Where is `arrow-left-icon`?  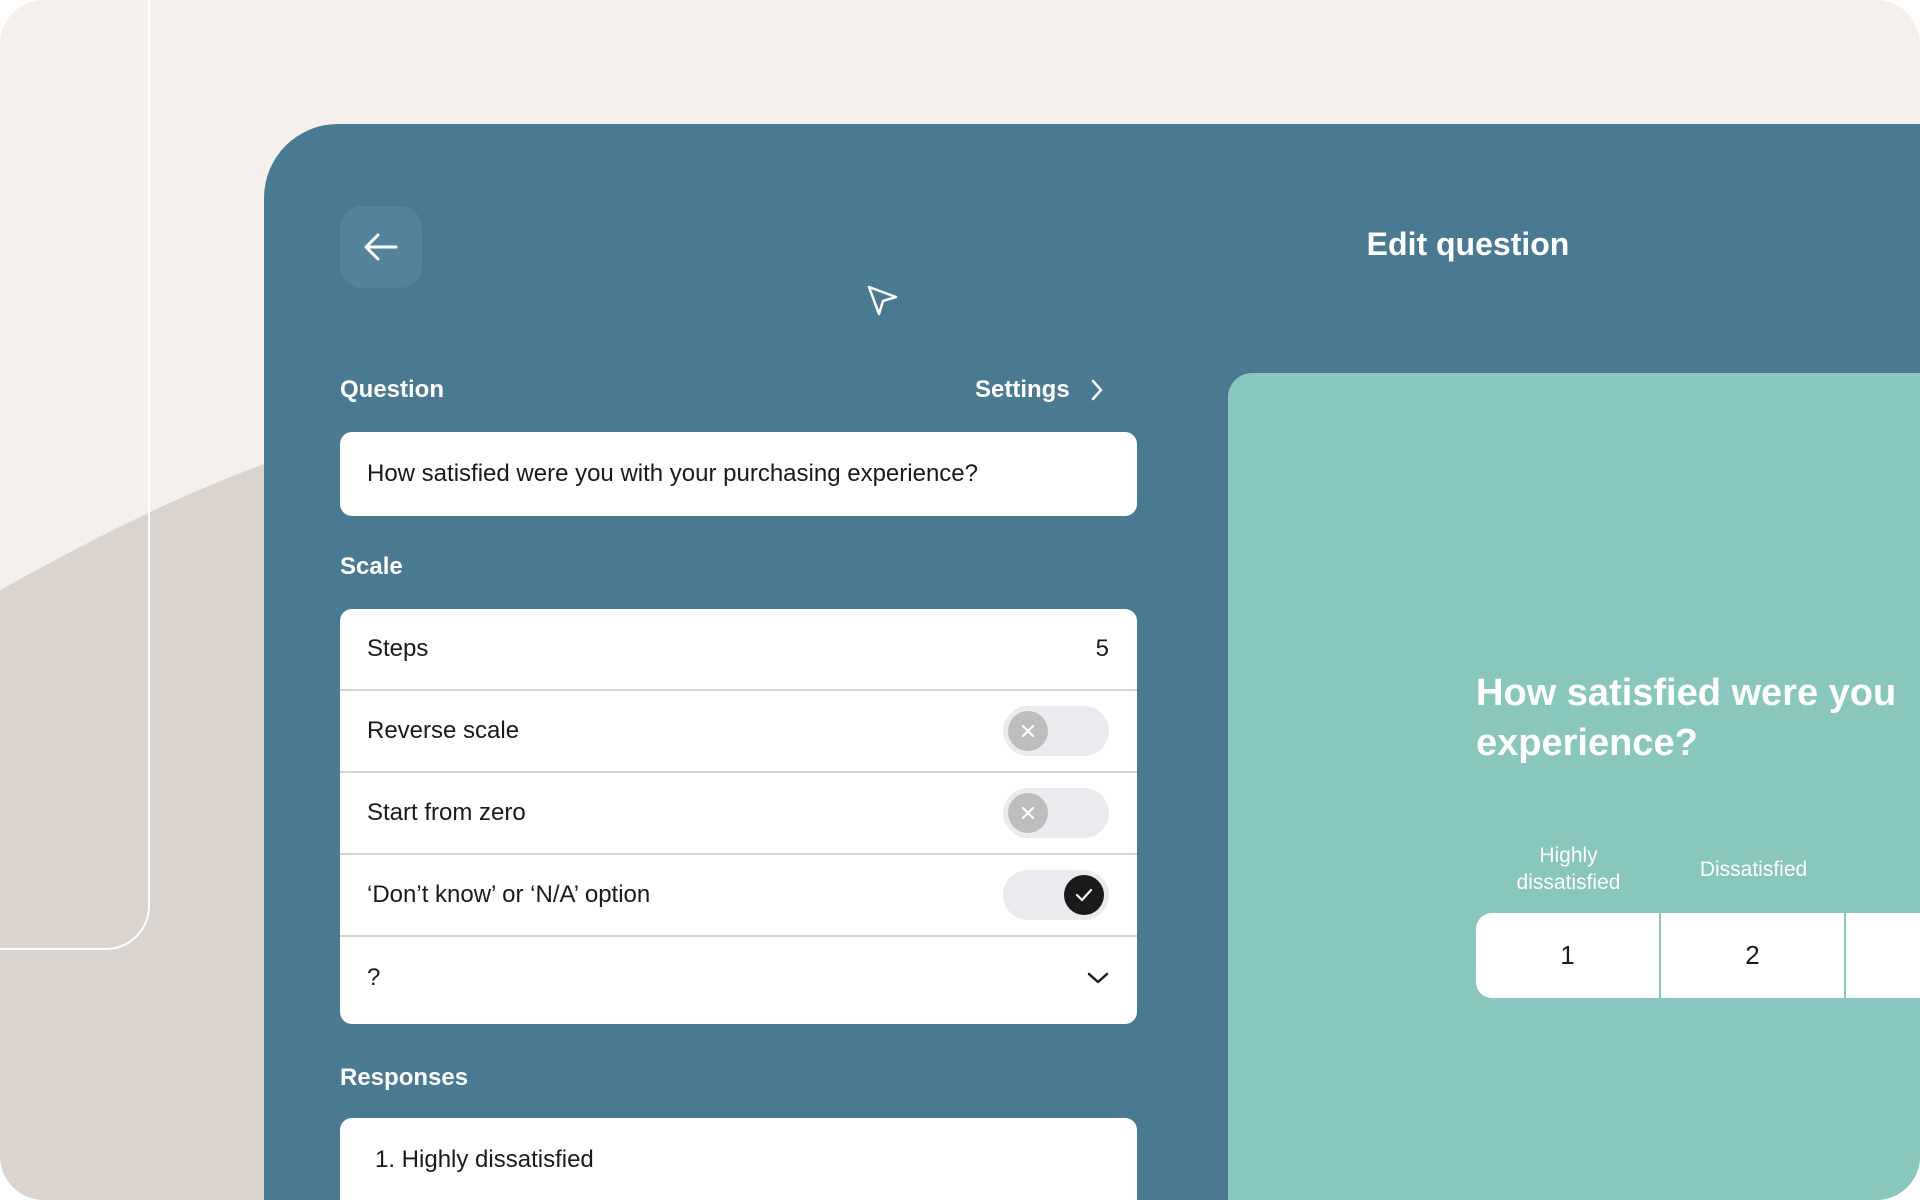 arrow-left-icon is located at coordinates (381, 247).